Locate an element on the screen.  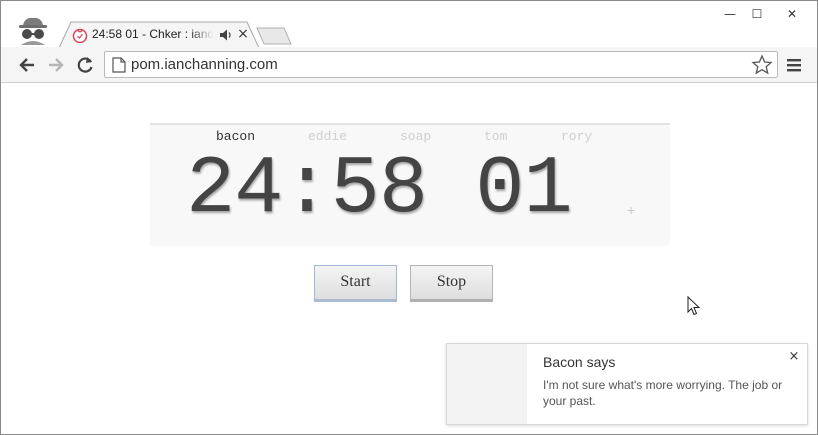
start-button: Start is located at coordinates (355, 283).